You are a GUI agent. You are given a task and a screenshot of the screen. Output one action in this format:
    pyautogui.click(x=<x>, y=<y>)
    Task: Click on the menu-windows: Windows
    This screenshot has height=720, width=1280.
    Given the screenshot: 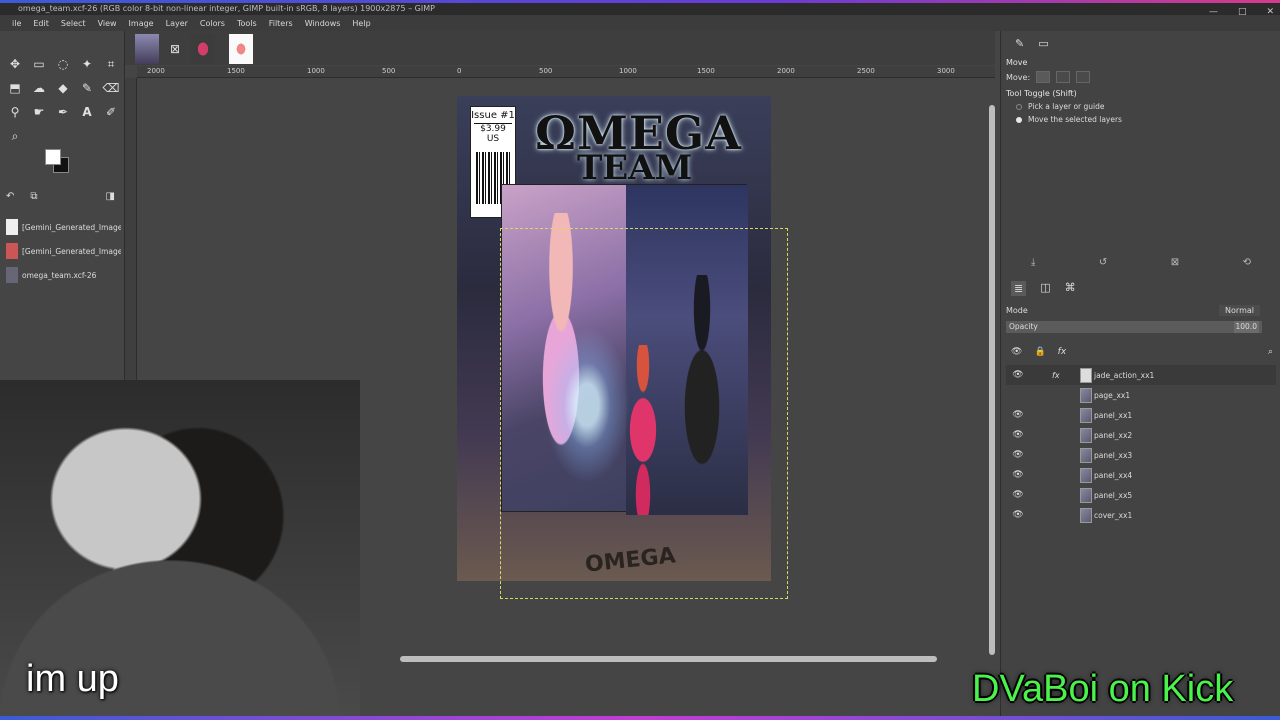 What is the action you would take?
    pyautogui.click(x=323, y=23)
    